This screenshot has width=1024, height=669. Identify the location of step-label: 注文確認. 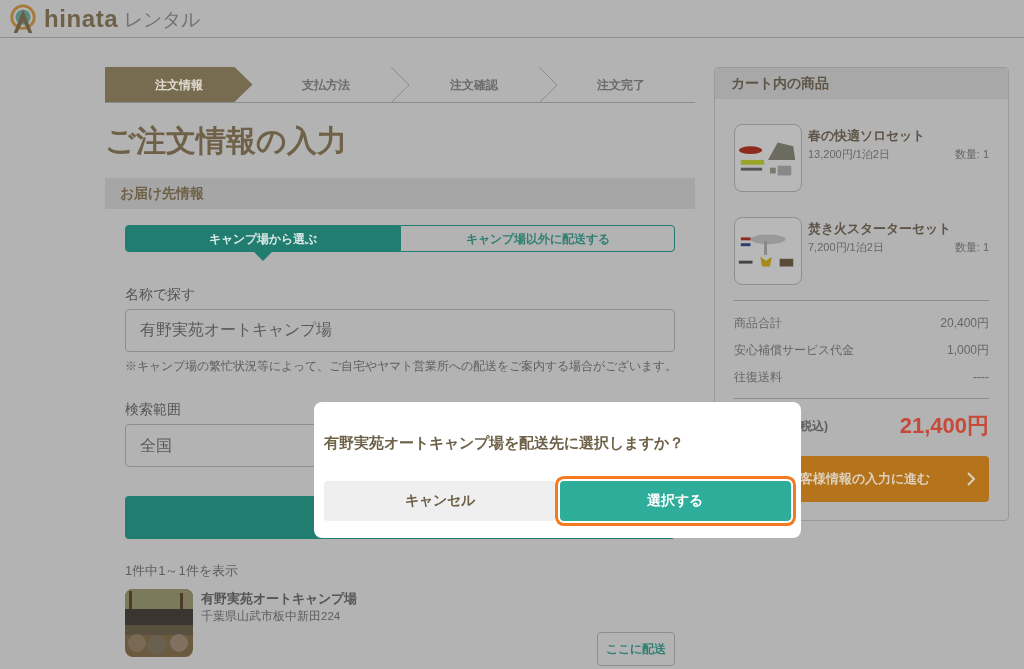
(473, 85).